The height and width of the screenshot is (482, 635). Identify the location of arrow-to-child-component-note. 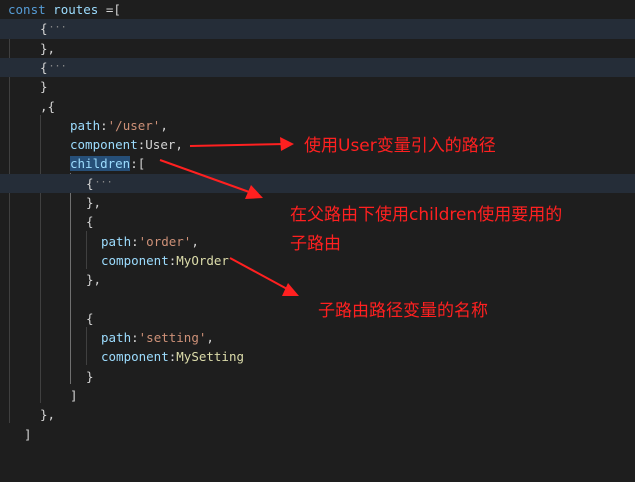
(264, 276).